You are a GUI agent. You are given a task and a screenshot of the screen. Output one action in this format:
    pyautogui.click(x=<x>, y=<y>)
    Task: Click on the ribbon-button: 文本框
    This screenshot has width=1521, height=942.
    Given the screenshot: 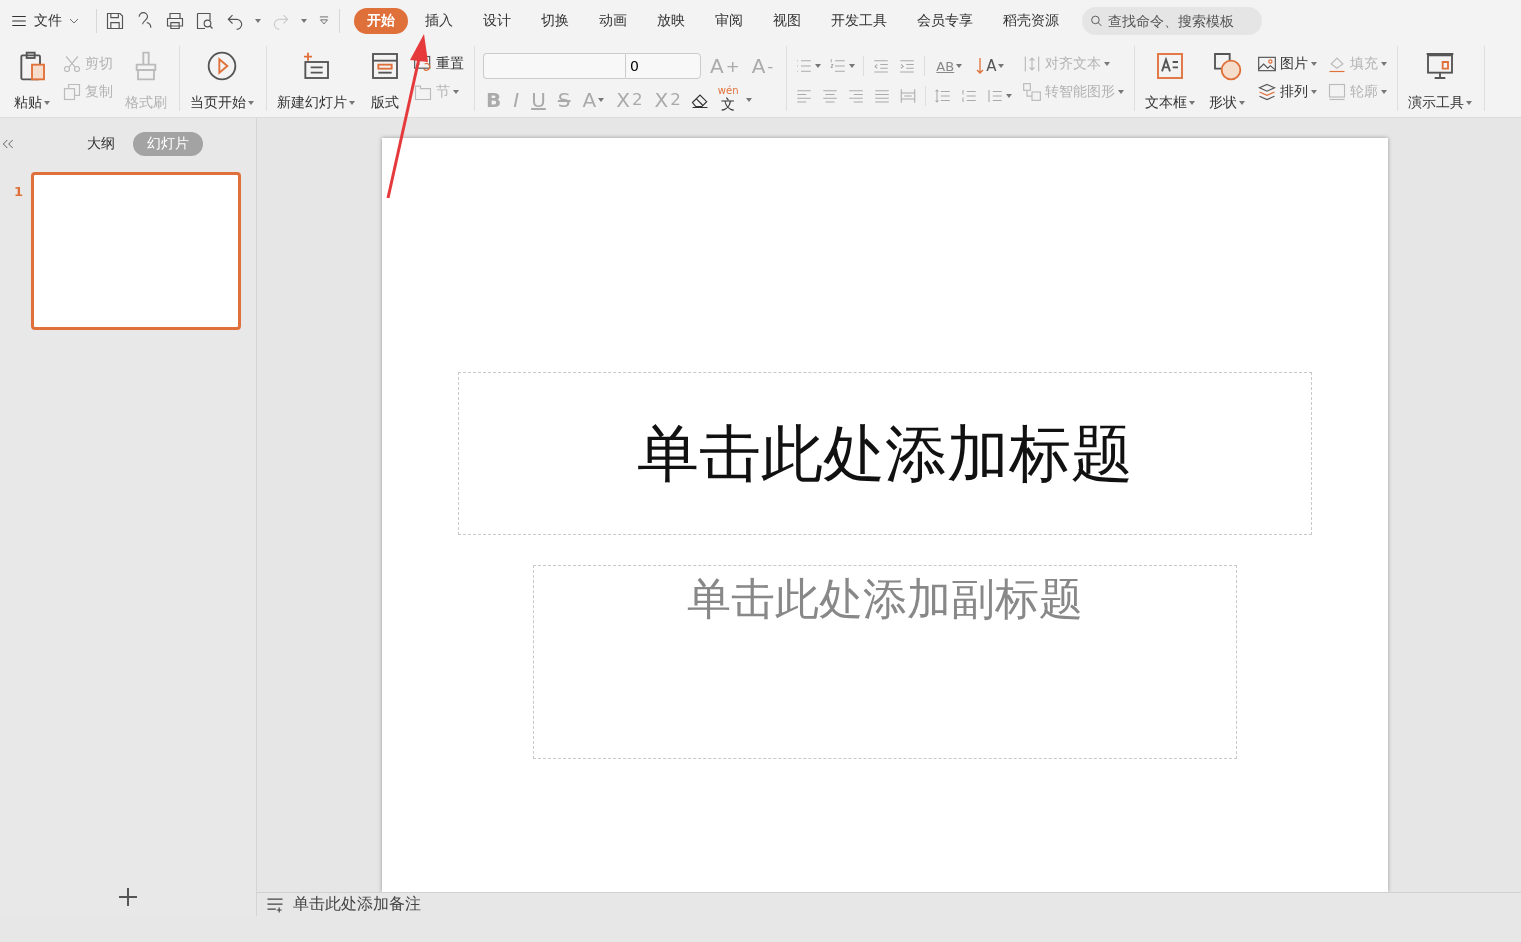 What is the action you would take?
    pyautogui.click(x=1170, y=81)
    